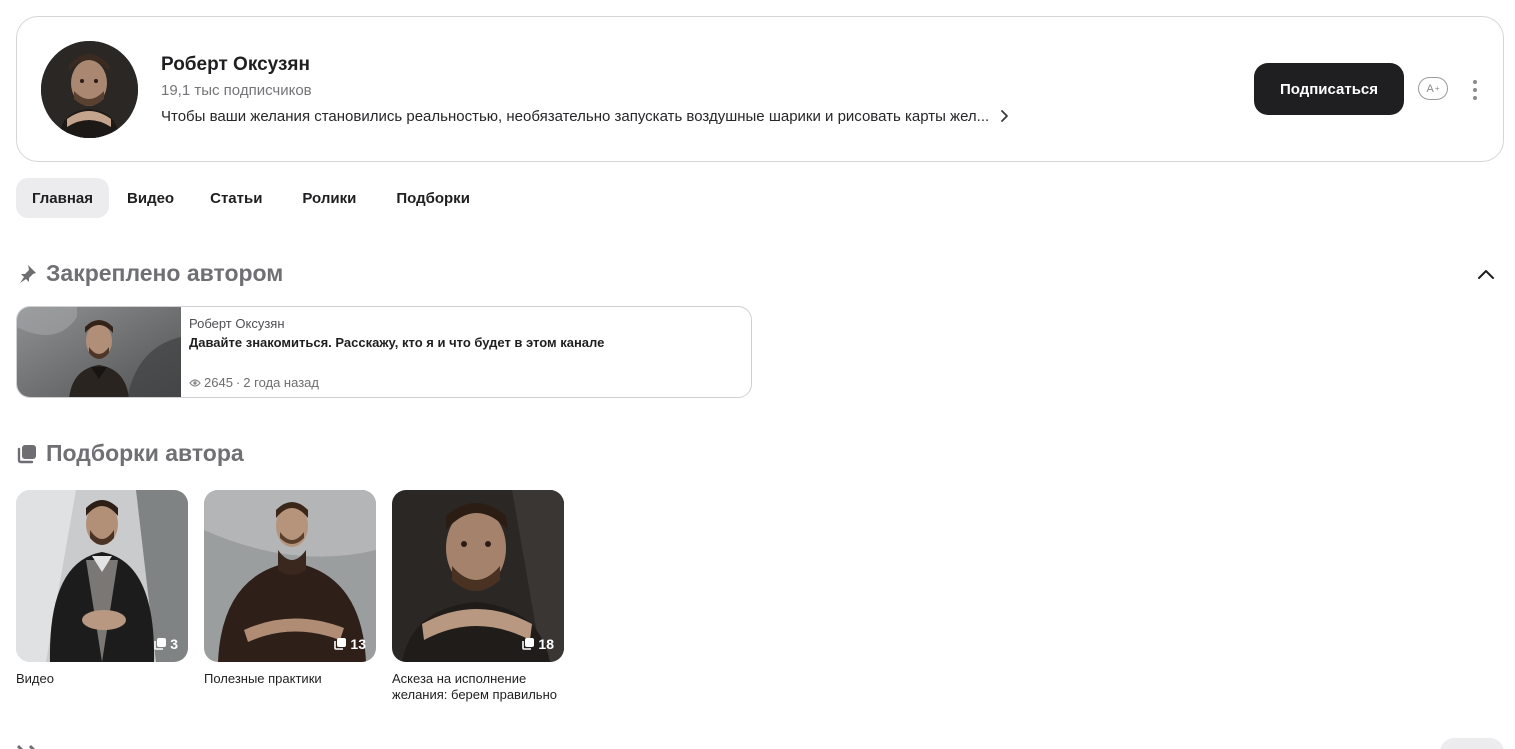 The image size is (1515, 749). What do you see at coordinates (478, 576) in the screenshot?
I see `collection-thumbnail: 18` at bounding box center [478, 576].